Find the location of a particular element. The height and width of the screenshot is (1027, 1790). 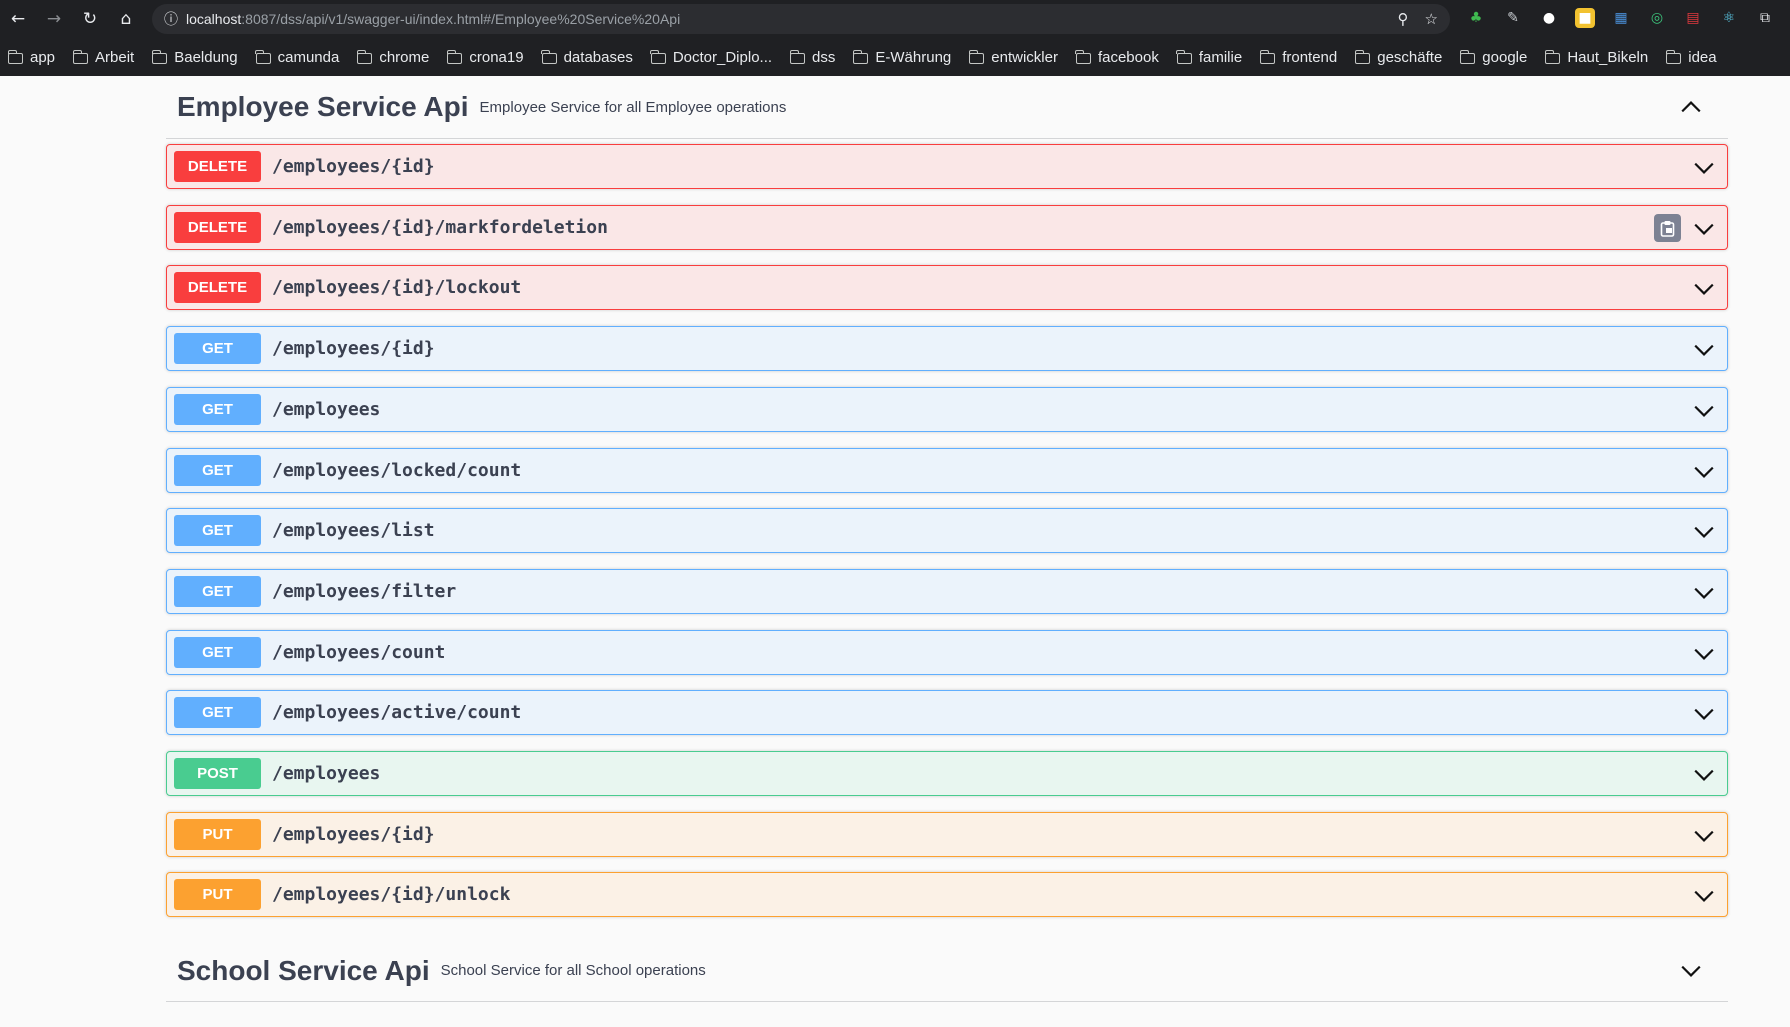

zoom-icon: ⚲ is located at coordinates (1403, 19).